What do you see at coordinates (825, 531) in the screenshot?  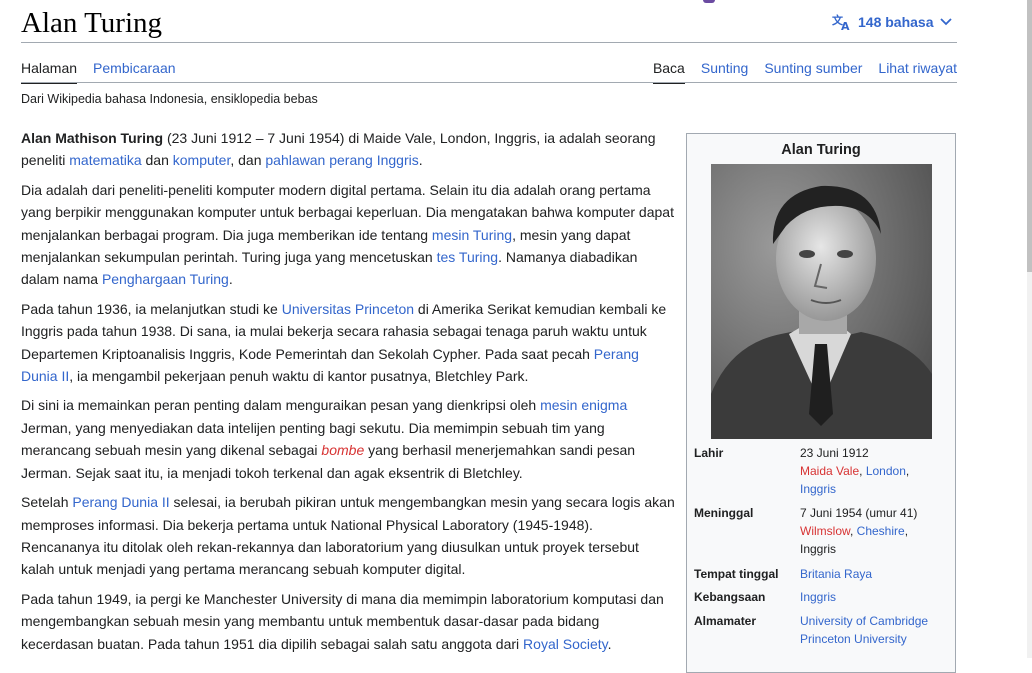 I see `link-wilmslow: Wilmslow` at bounding box center [825, 531].